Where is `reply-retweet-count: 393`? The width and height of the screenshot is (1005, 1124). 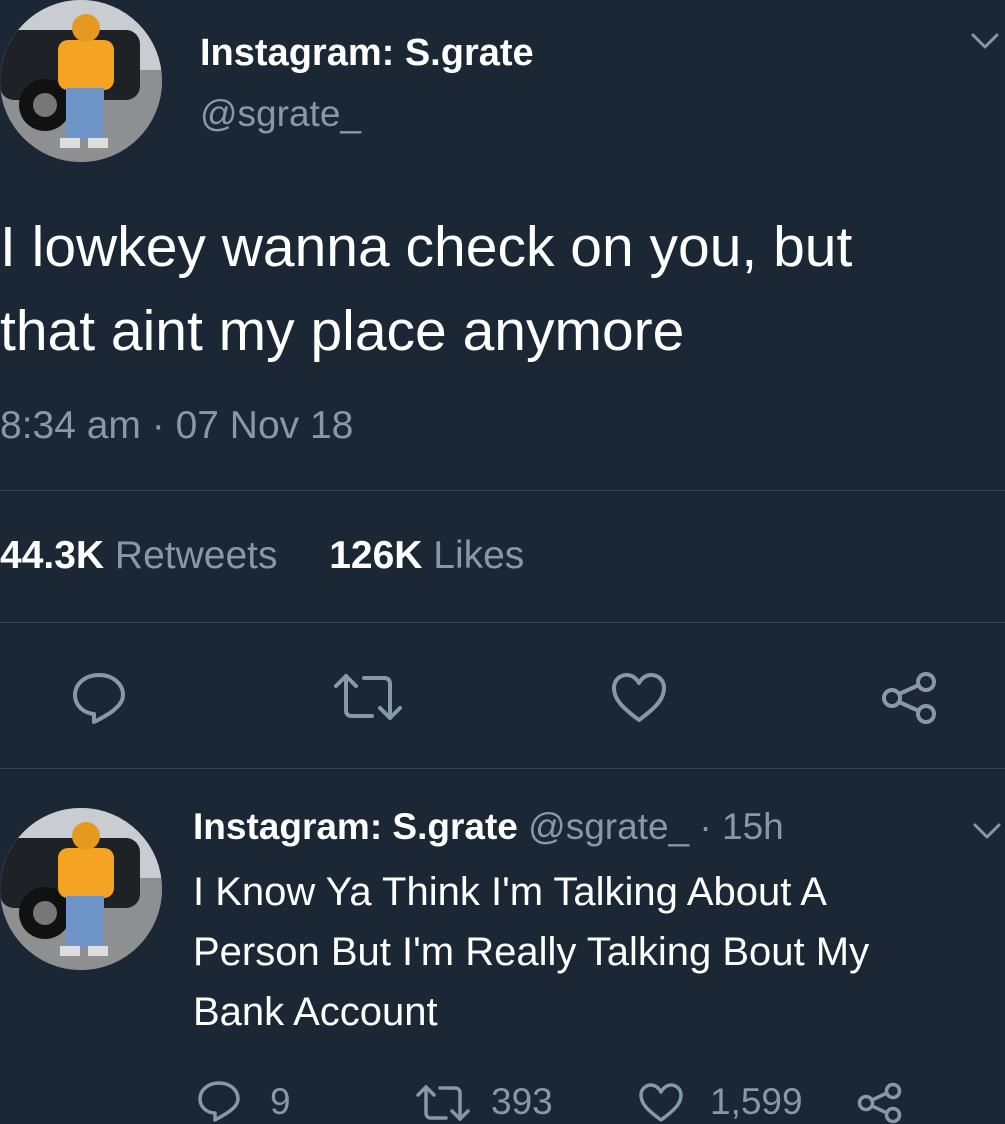
reply-retweet-count: 393 is located at coordinates (522, 1101).